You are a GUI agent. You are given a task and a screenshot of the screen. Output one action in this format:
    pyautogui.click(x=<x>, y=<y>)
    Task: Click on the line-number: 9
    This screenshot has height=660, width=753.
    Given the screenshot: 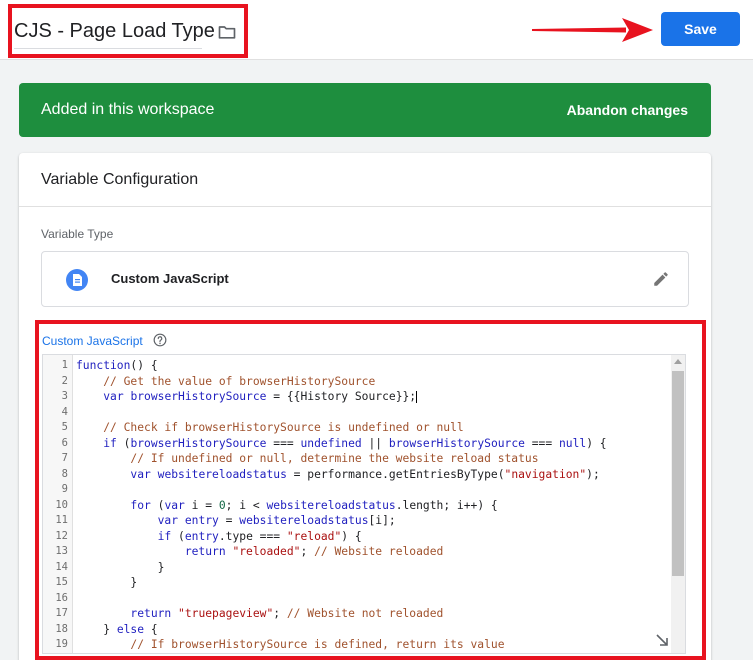 What is the action you would take?
    pyautogui.click(x=64, y=489)
    